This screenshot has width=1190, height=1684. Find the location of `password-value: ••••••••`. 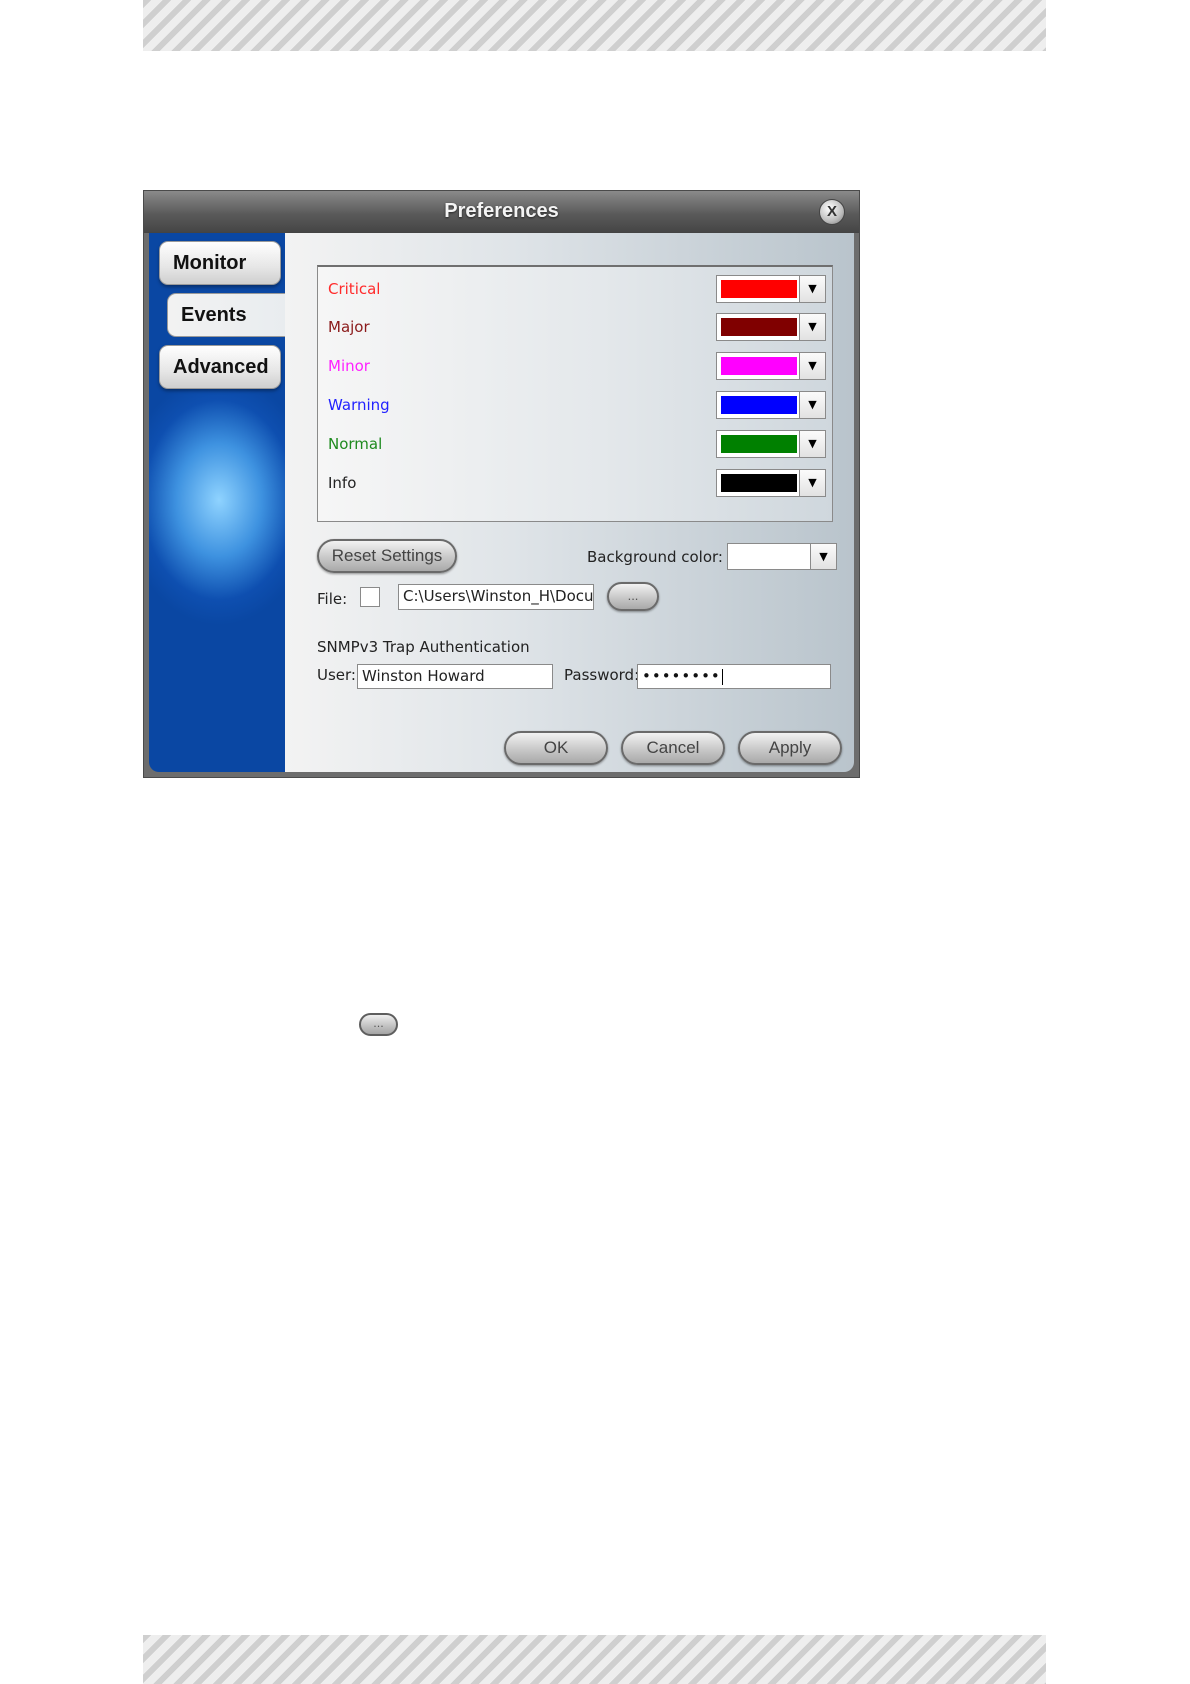

password-value: •••••••• is located at coordinates (681, 676).